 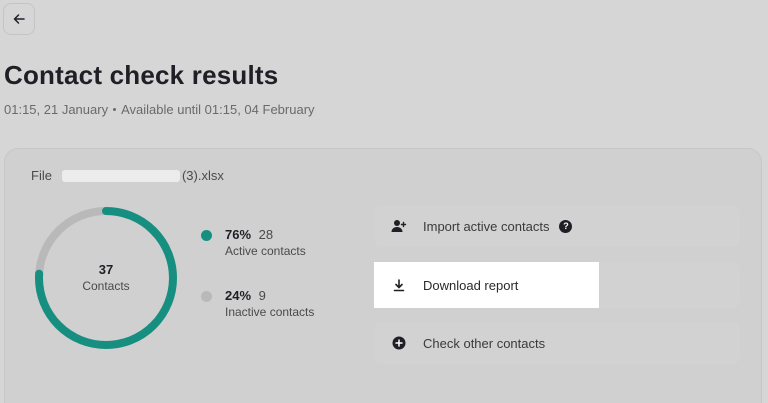 What do you see at coordinates (106, 278) in the screenshot?
I see `donut-center: 37 Contacts` at bounding box center [106, 278].